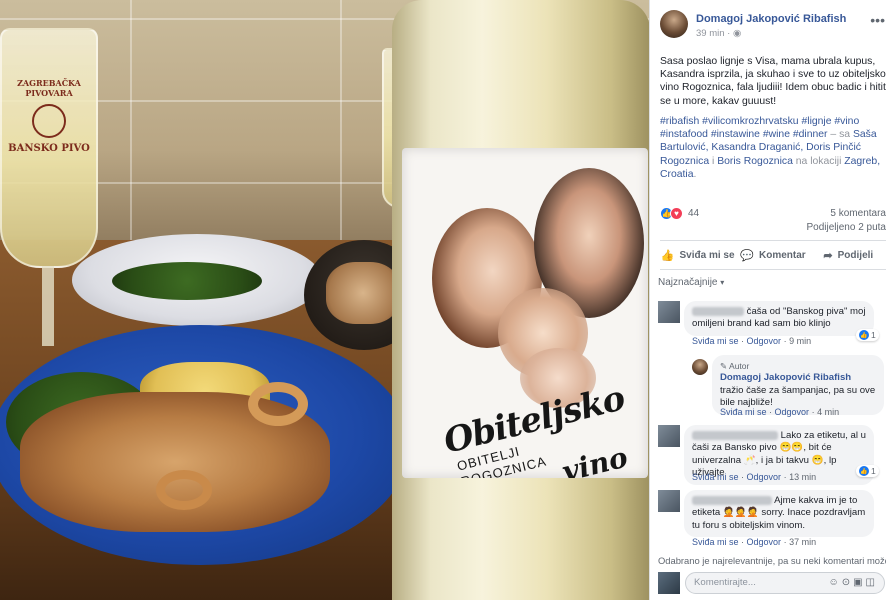 This screenshot has width=890, height=600. What do you see at coordinates (872, 582) in the screenshot?
I see `sticker-icon: ◫` at bounding box center [872, 582].